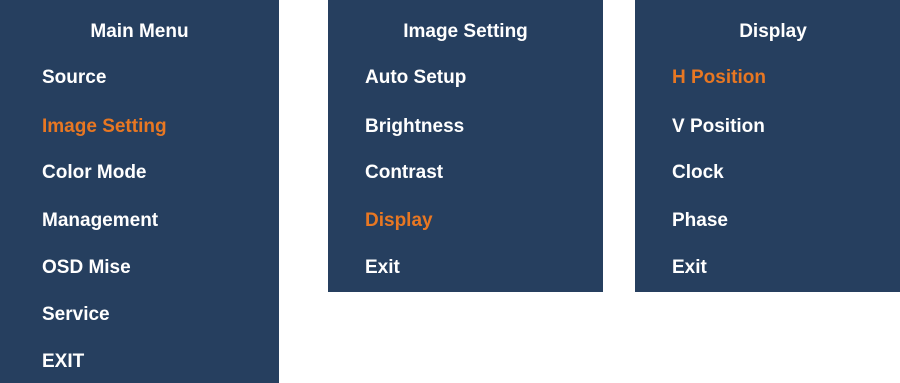  What do you see at coordinates (139, 31) in the screenshot?
I see `main-menu-title: Main Menu` at bounding box center [139, 31].